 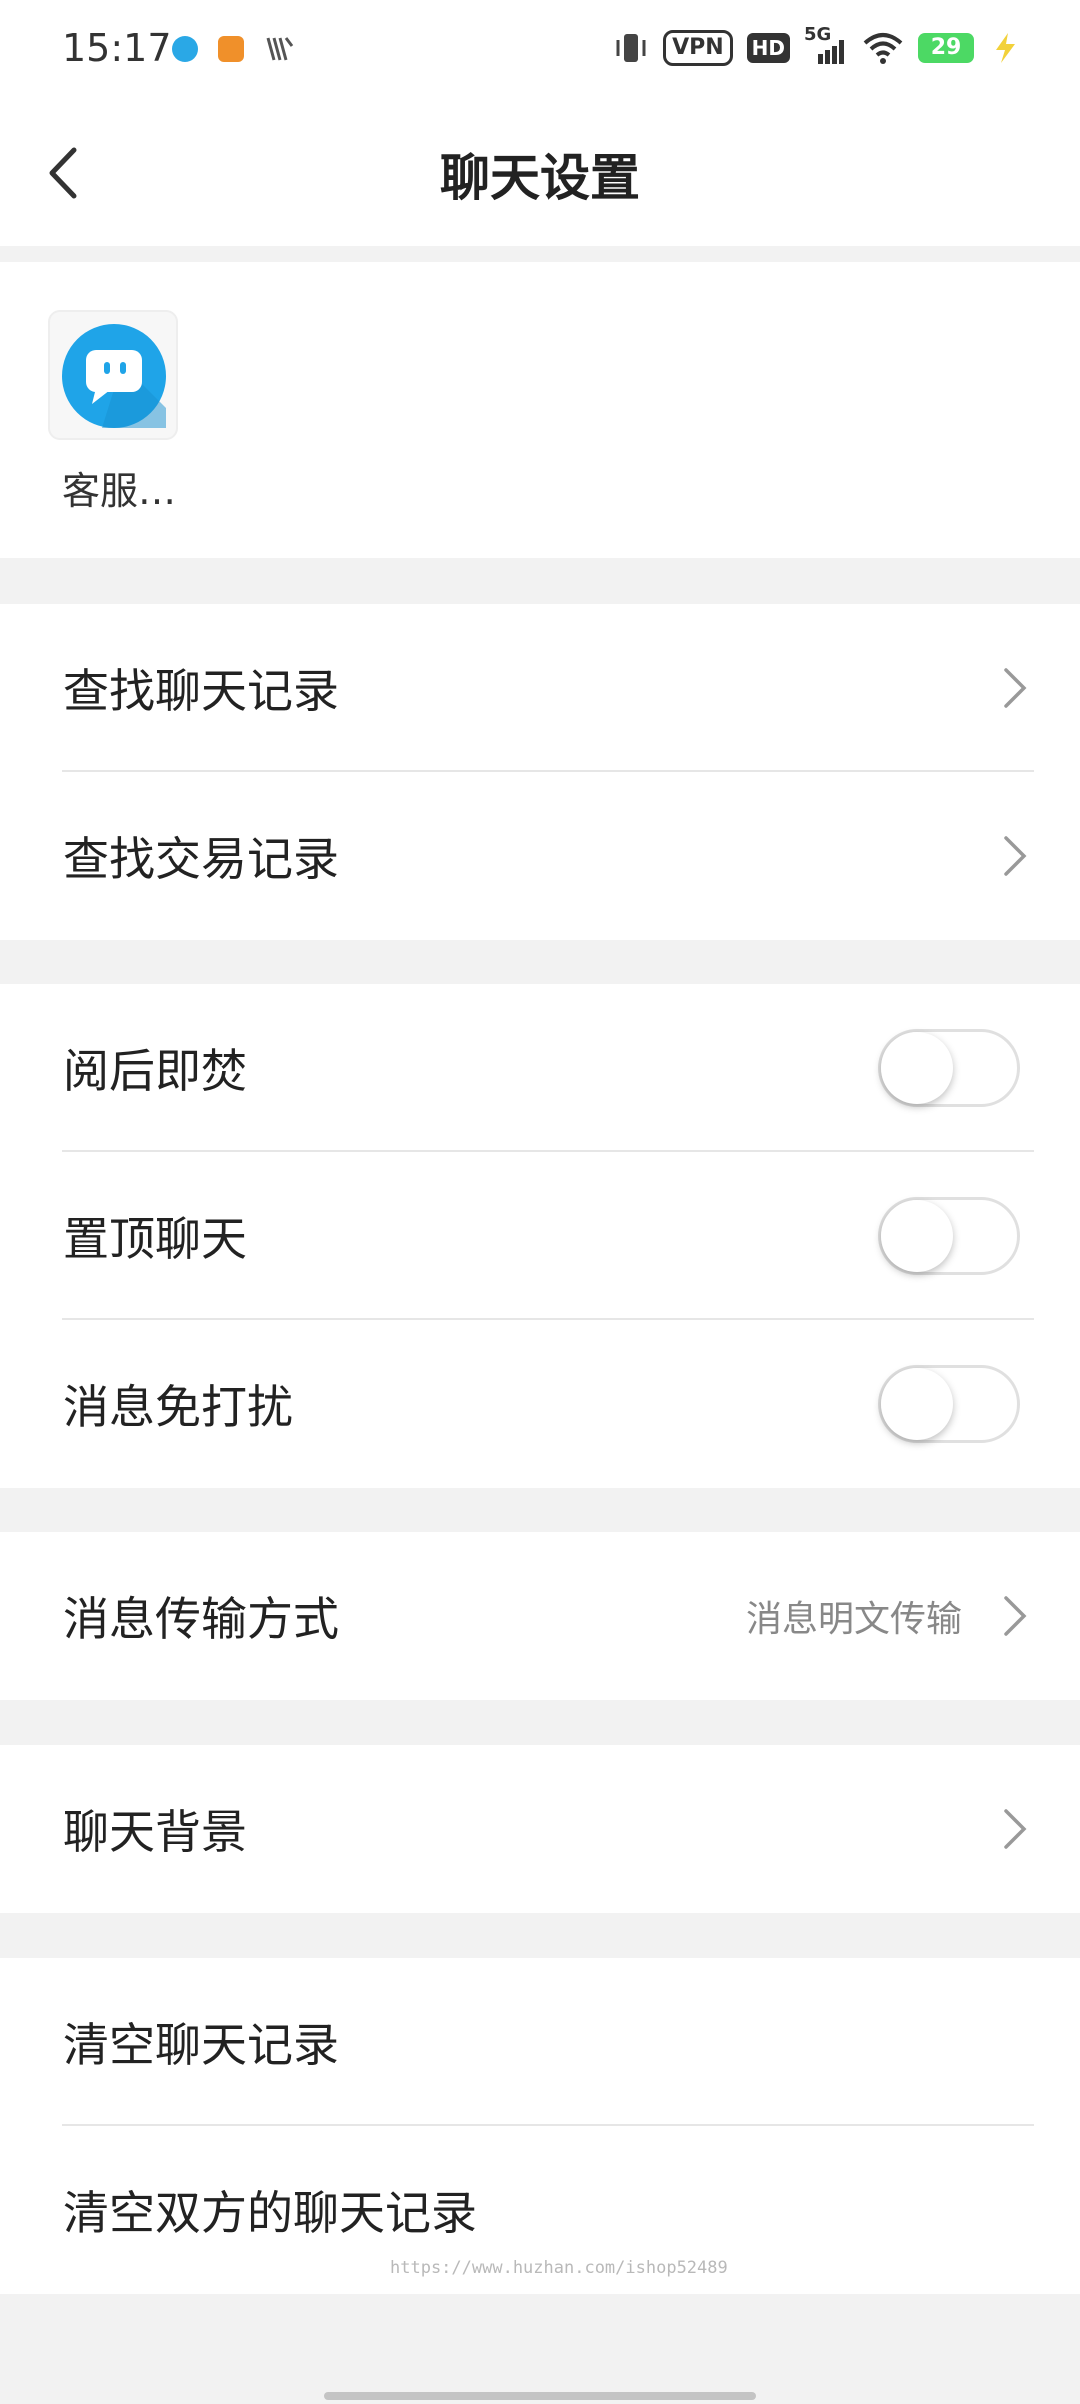 I want to click on do-not-disturb-row: 消息免打扰, so click(x=540, y=1404).